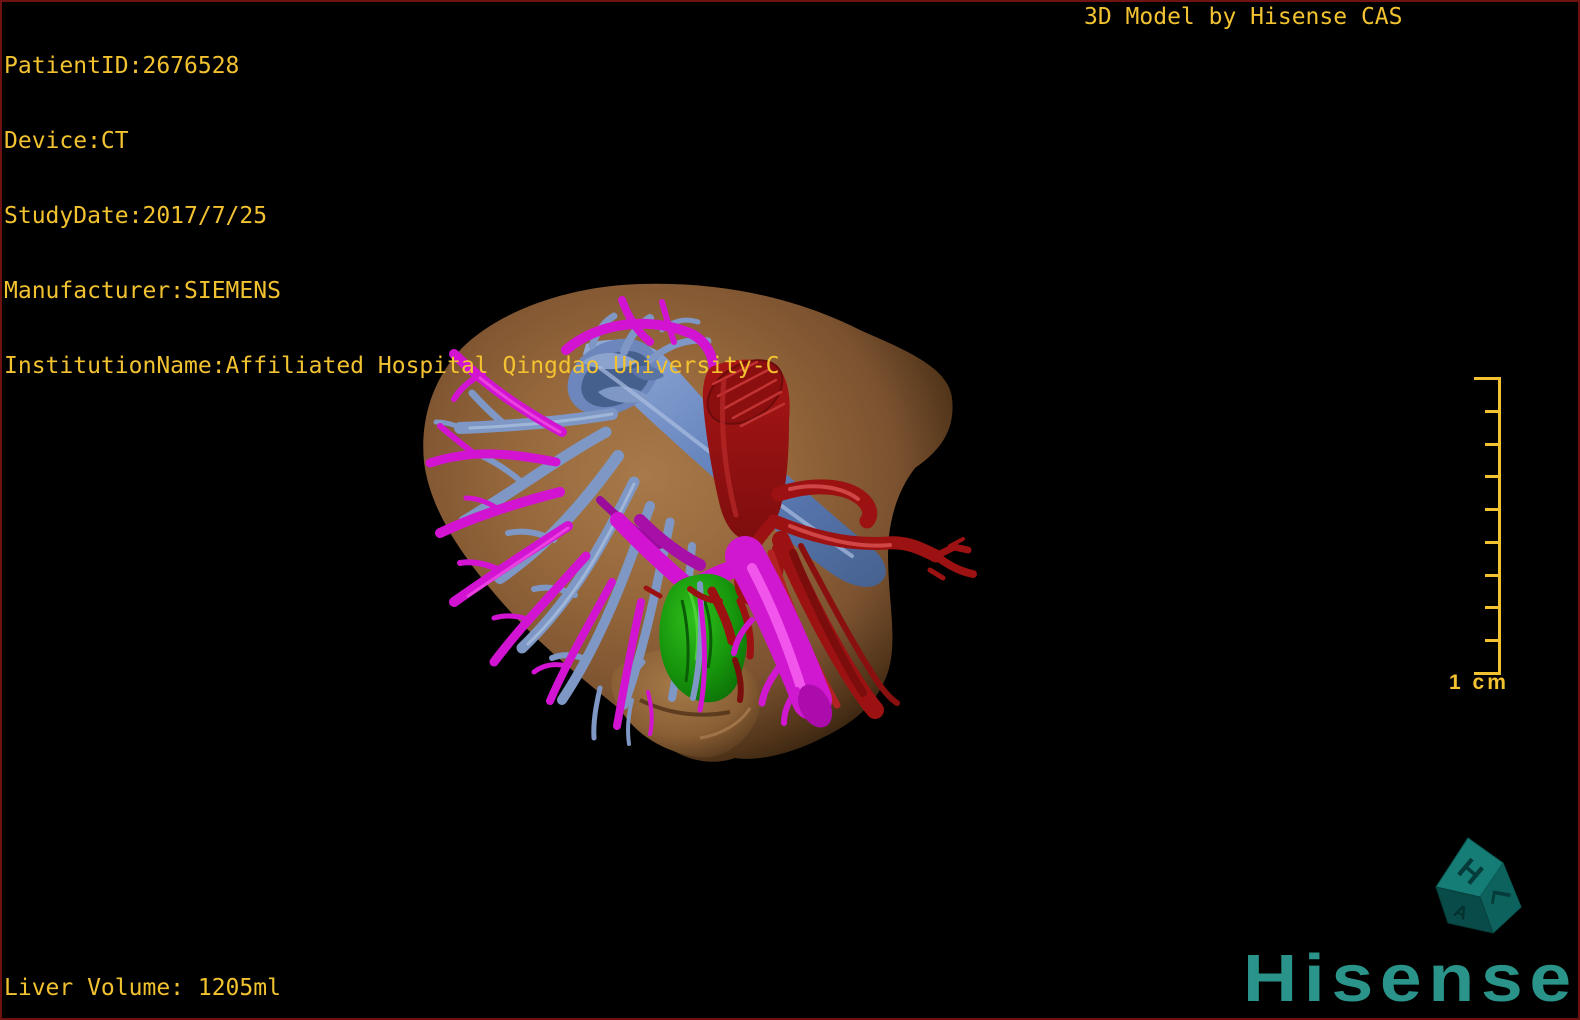  Describe the element at coordinates (142, 291) in the screenshot. I see `manufacturer-line: Manufacturer:SIEMENS` at that location.